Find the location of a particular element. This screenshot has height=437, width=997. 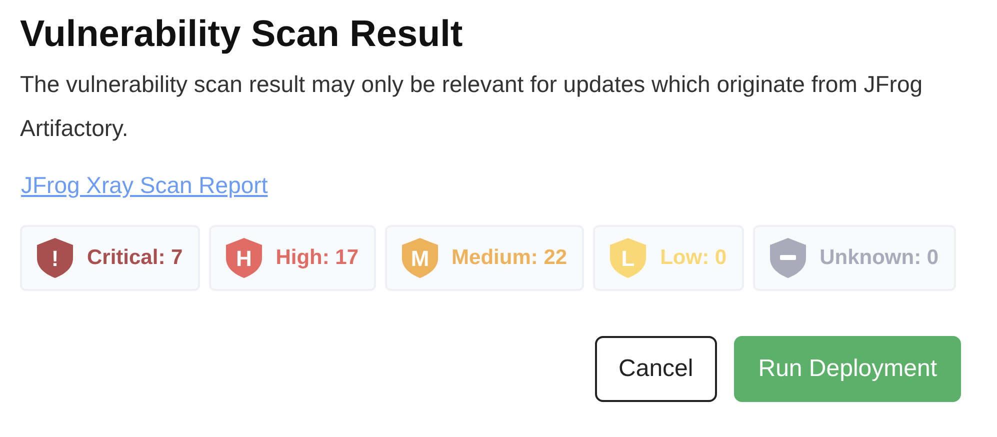

severity-count: Critical: 7 is located at coordinates (135, 257).